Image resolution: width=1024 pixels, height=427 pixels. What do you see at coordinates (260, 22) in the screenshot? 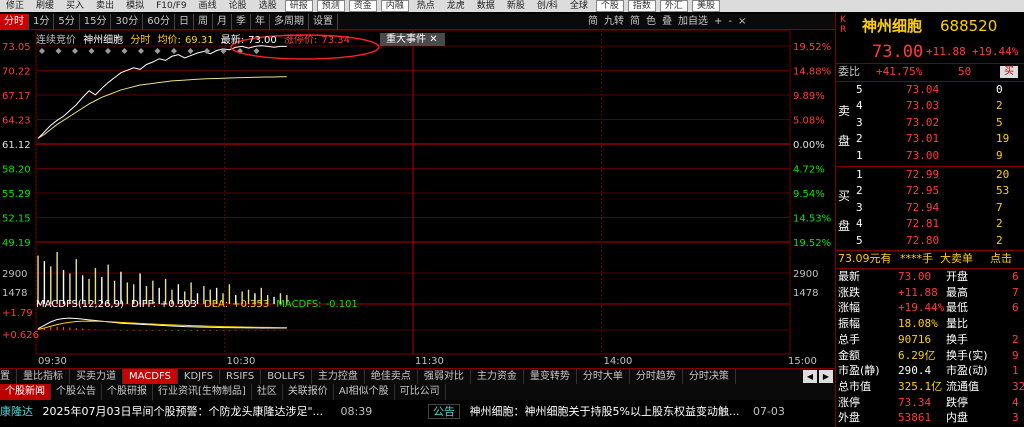
I see `period-tab: 年` at bounding box center [260, 22].